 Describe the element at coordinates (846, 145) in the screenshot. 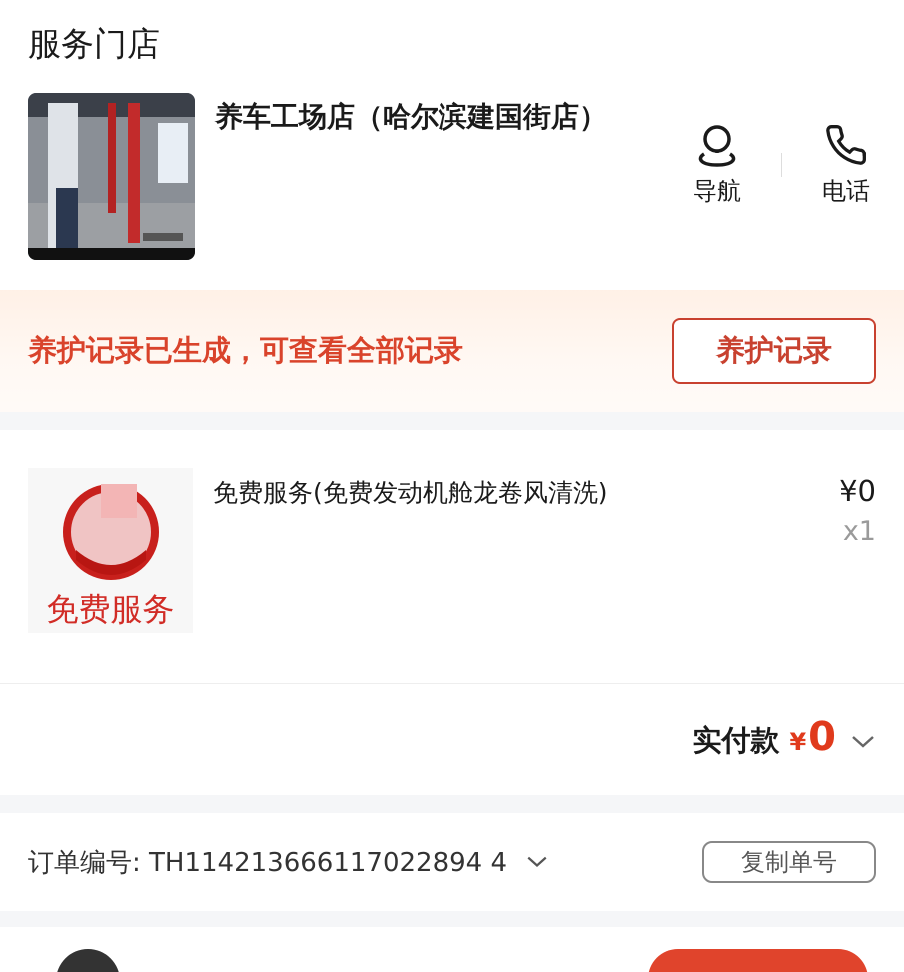

I see `phone-icon` at that location.